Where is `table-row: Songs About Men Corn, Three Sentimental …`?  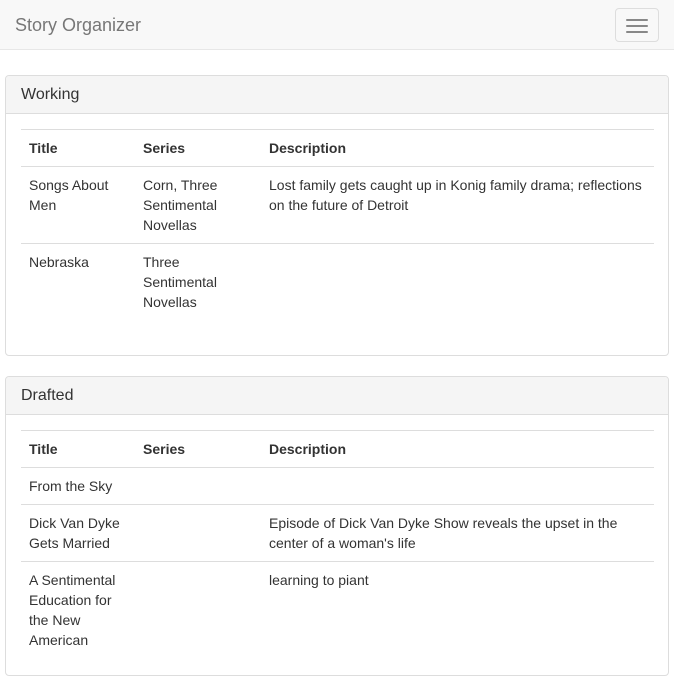
table-row: Songs About Men Corn, Three Sentimental … is located at coordinates (337, 205).